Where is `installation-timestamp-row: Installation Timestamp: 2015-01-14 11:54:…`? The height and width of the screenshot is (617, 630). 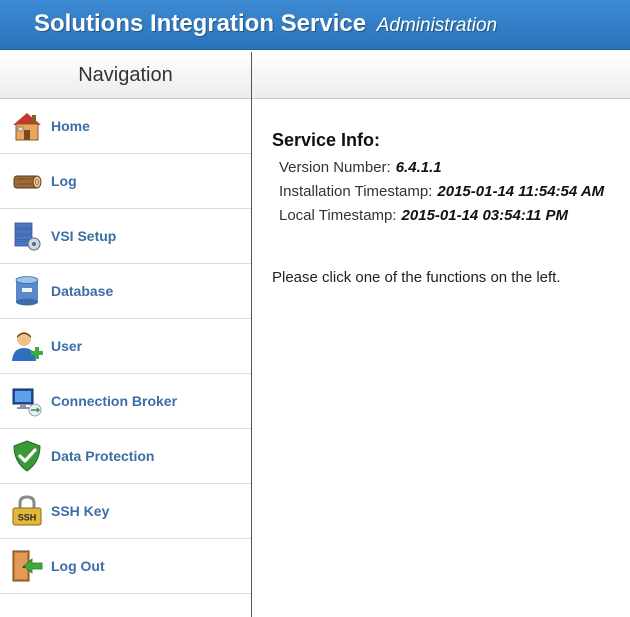 installation-timestamp-row: Installation Timestamp: 2015-01-14 11:54:… is located at coordinates (450, 191).